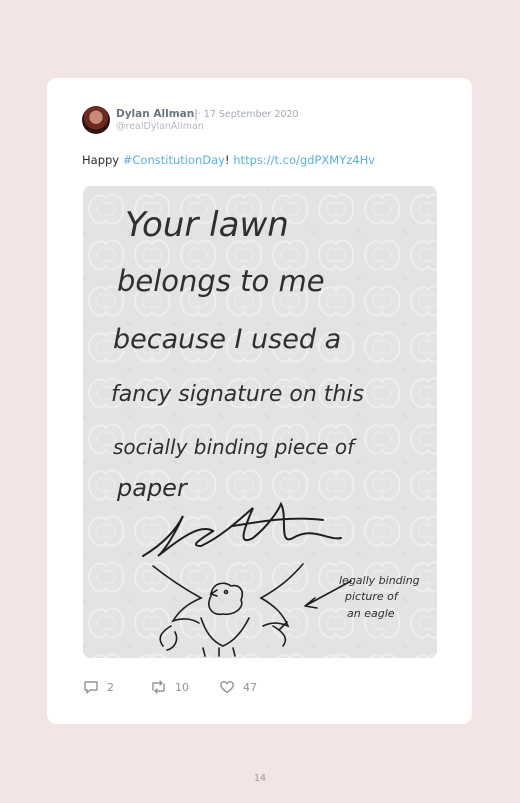  I want to click on author-name: Dylan Allman, so click(155, 114).